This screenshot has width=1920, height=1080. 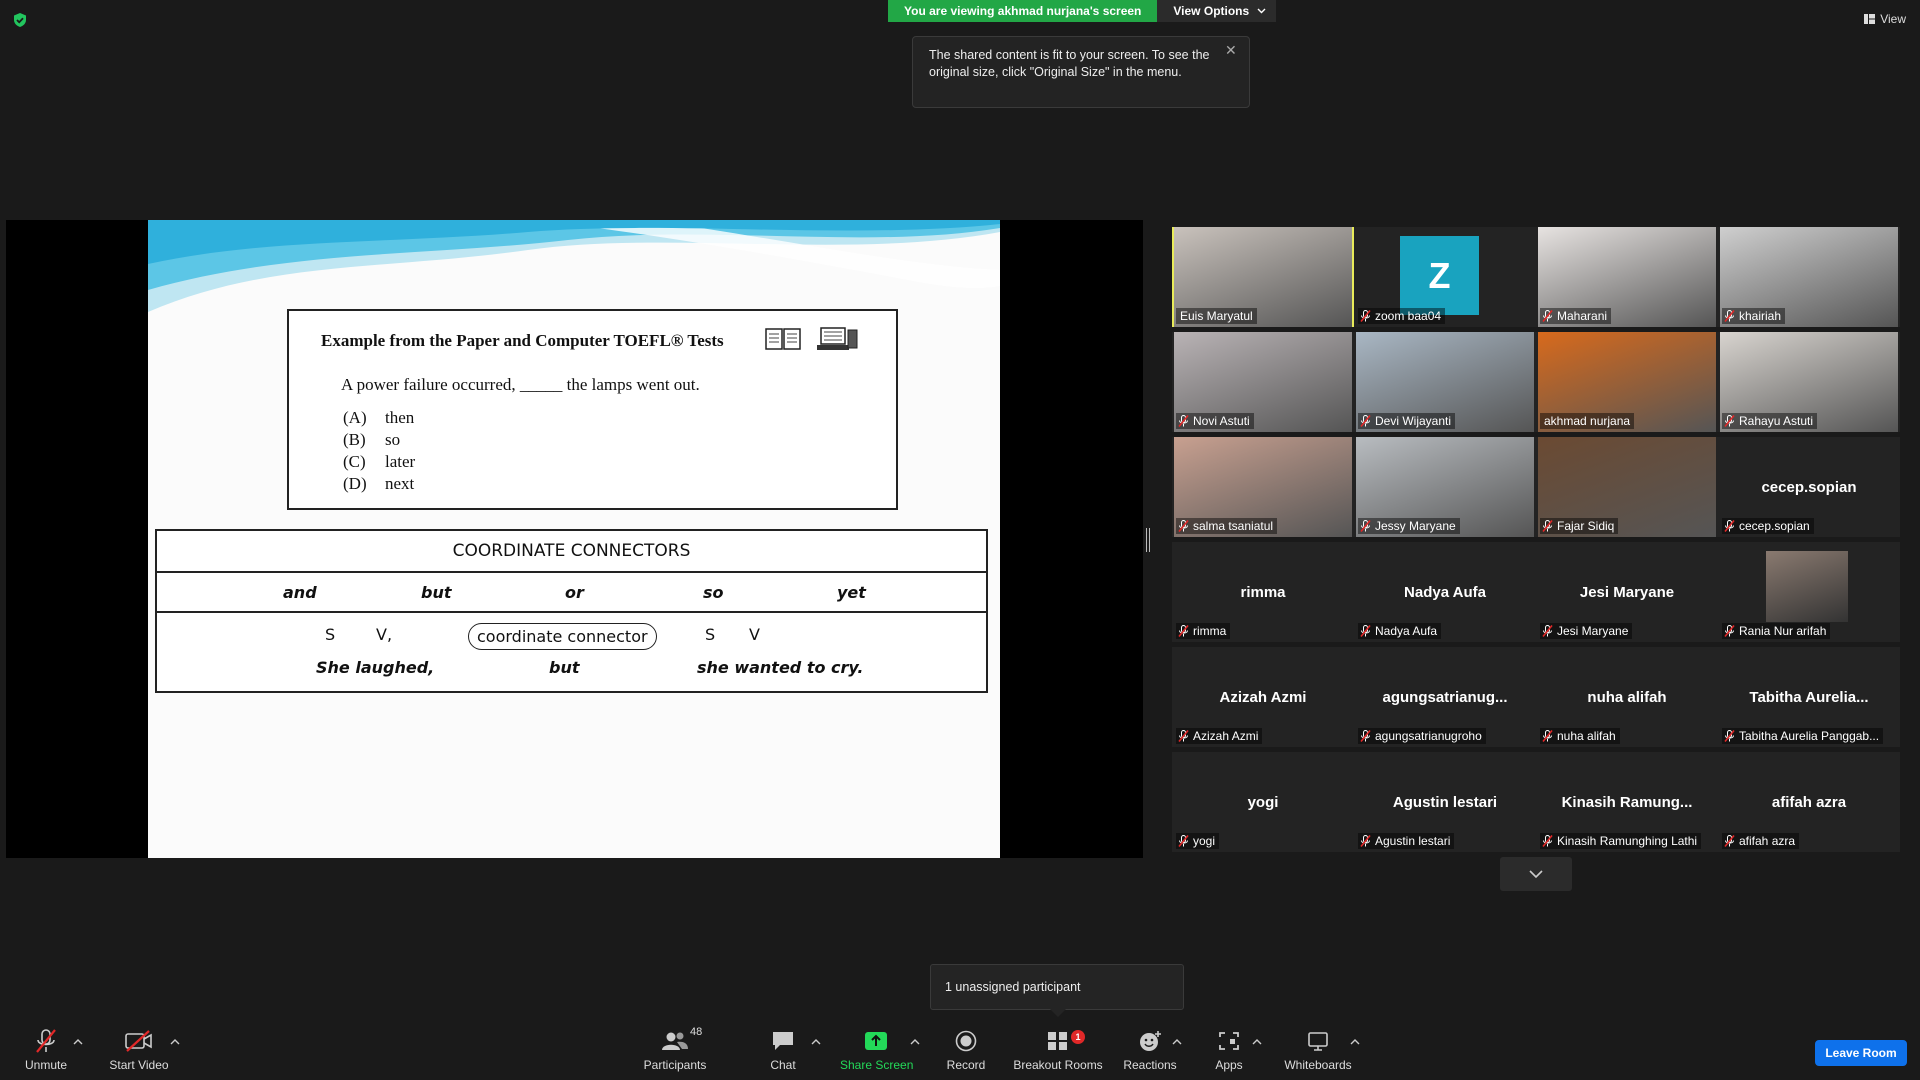 I want to click on participant-display-name: yogi, so click(x=1263, y=802).